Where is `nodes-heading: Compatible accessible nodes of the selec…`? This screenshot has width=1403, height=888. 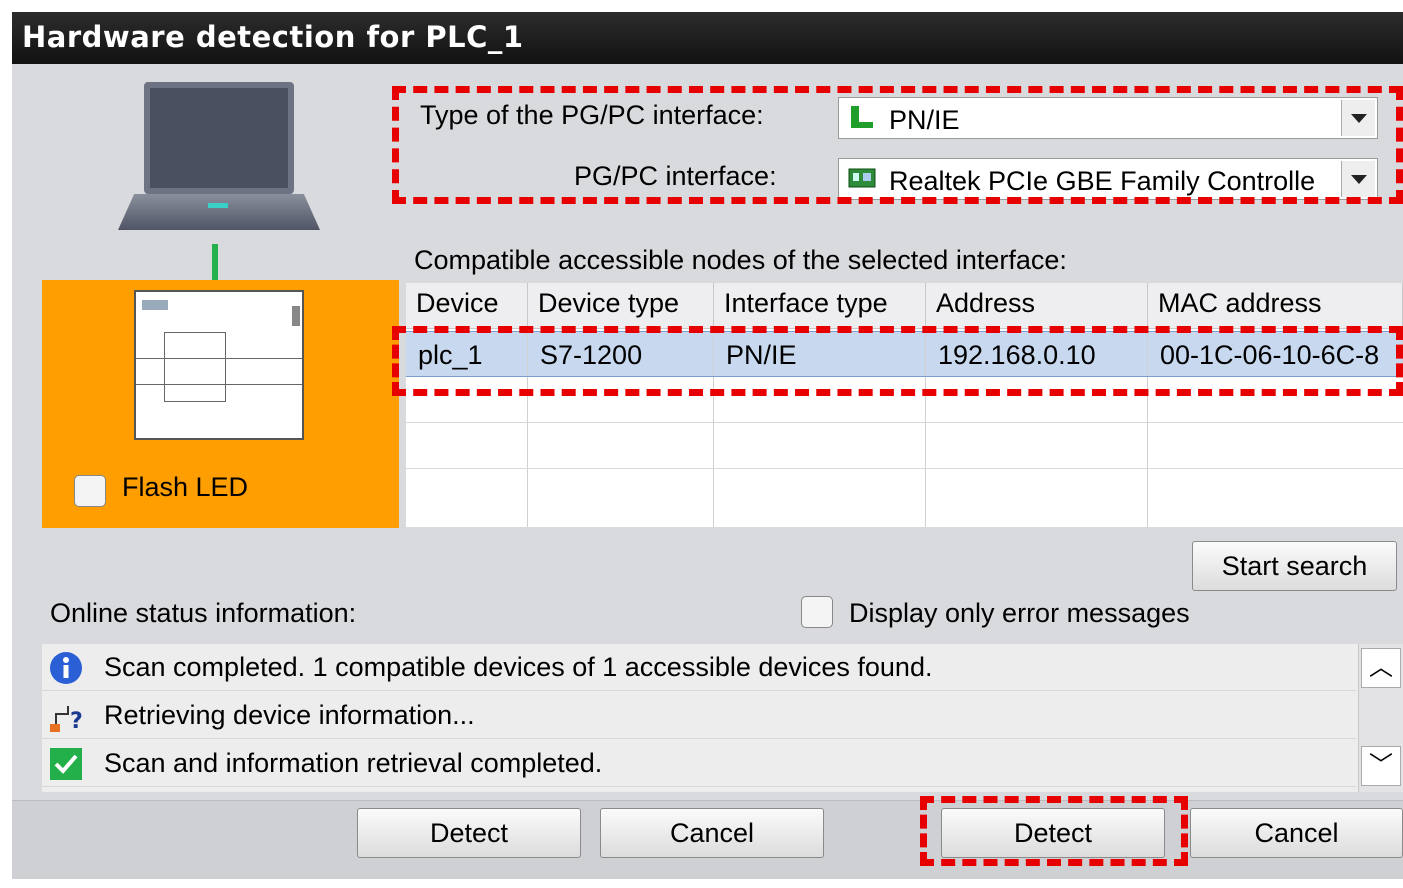
nodes-heading: Compatible accessible nodes of the selec… is located at coordinates (740, 260).